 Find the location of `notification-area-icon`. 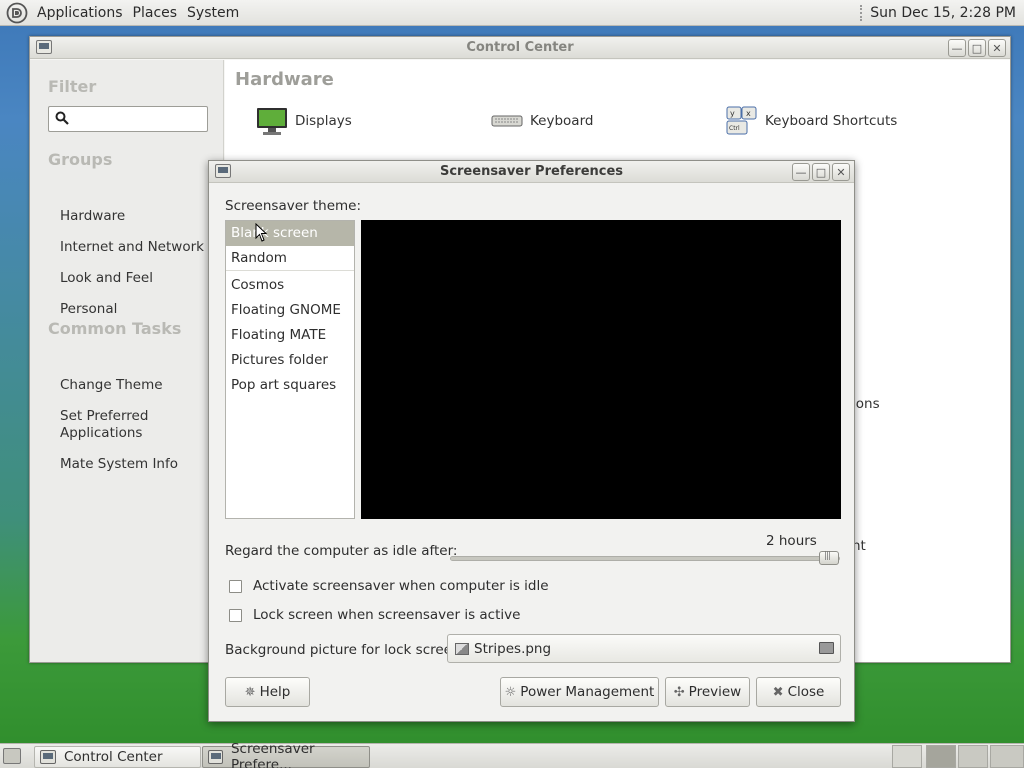

notification-area-icon is located at coordinates (907, 756).